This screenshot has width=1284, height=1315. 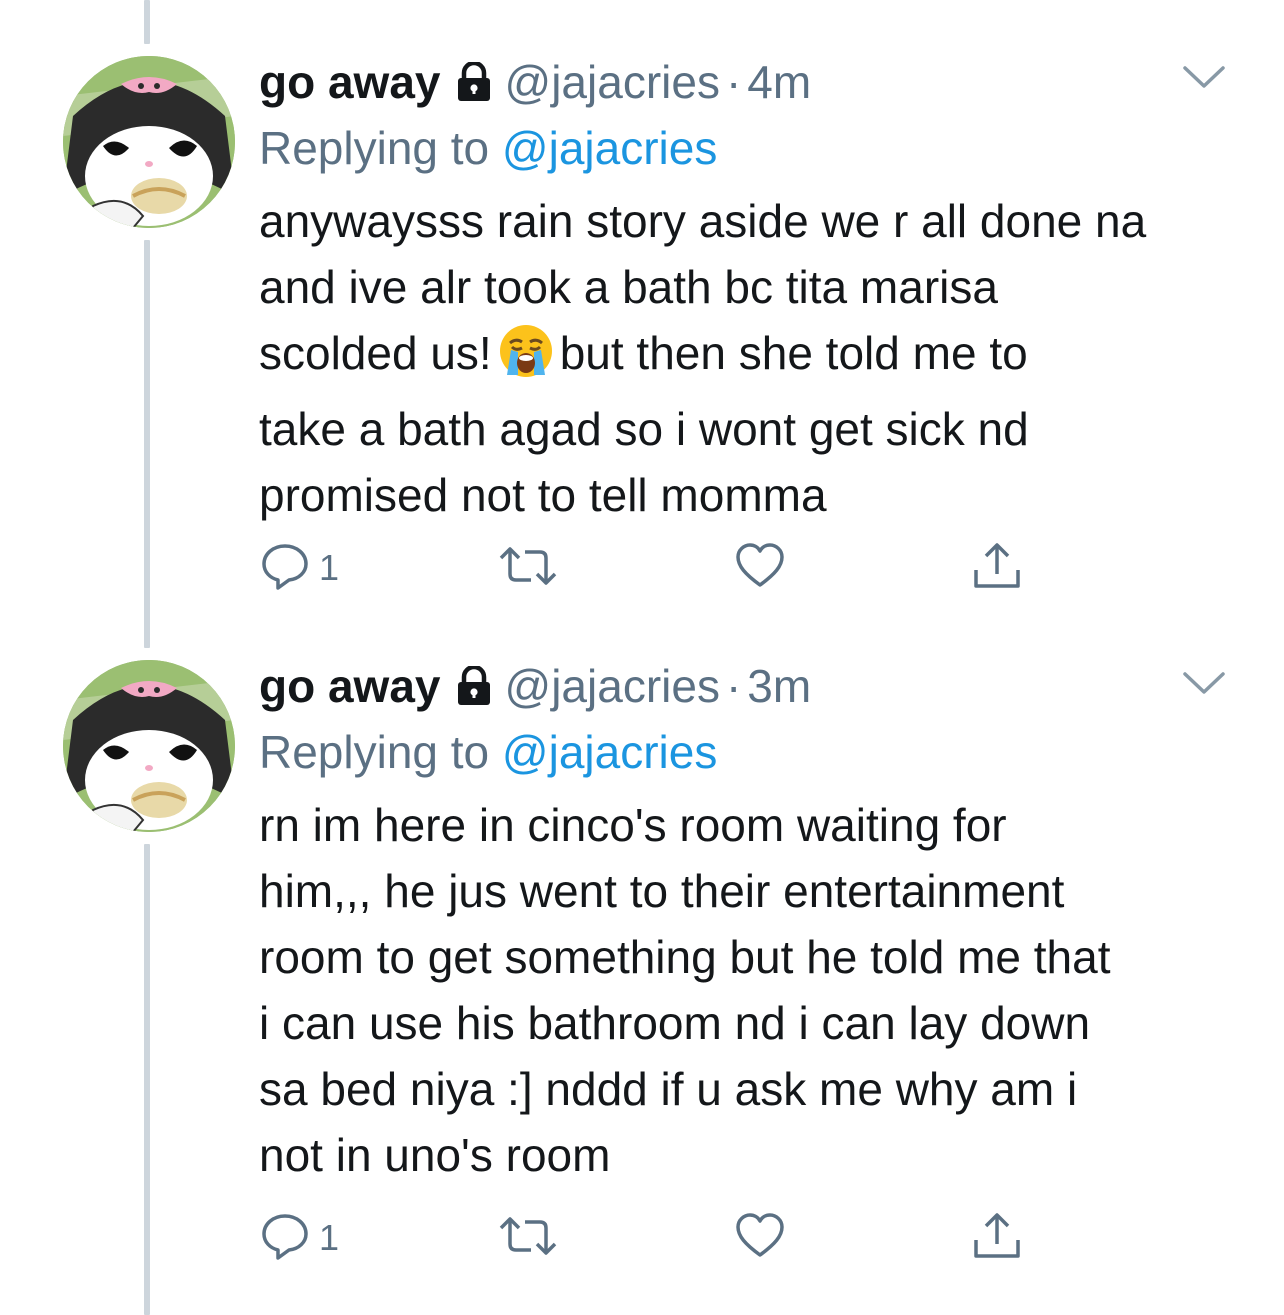 I want to click on tweet-text-line: not in uno's room, so click(x=435, y=1155).